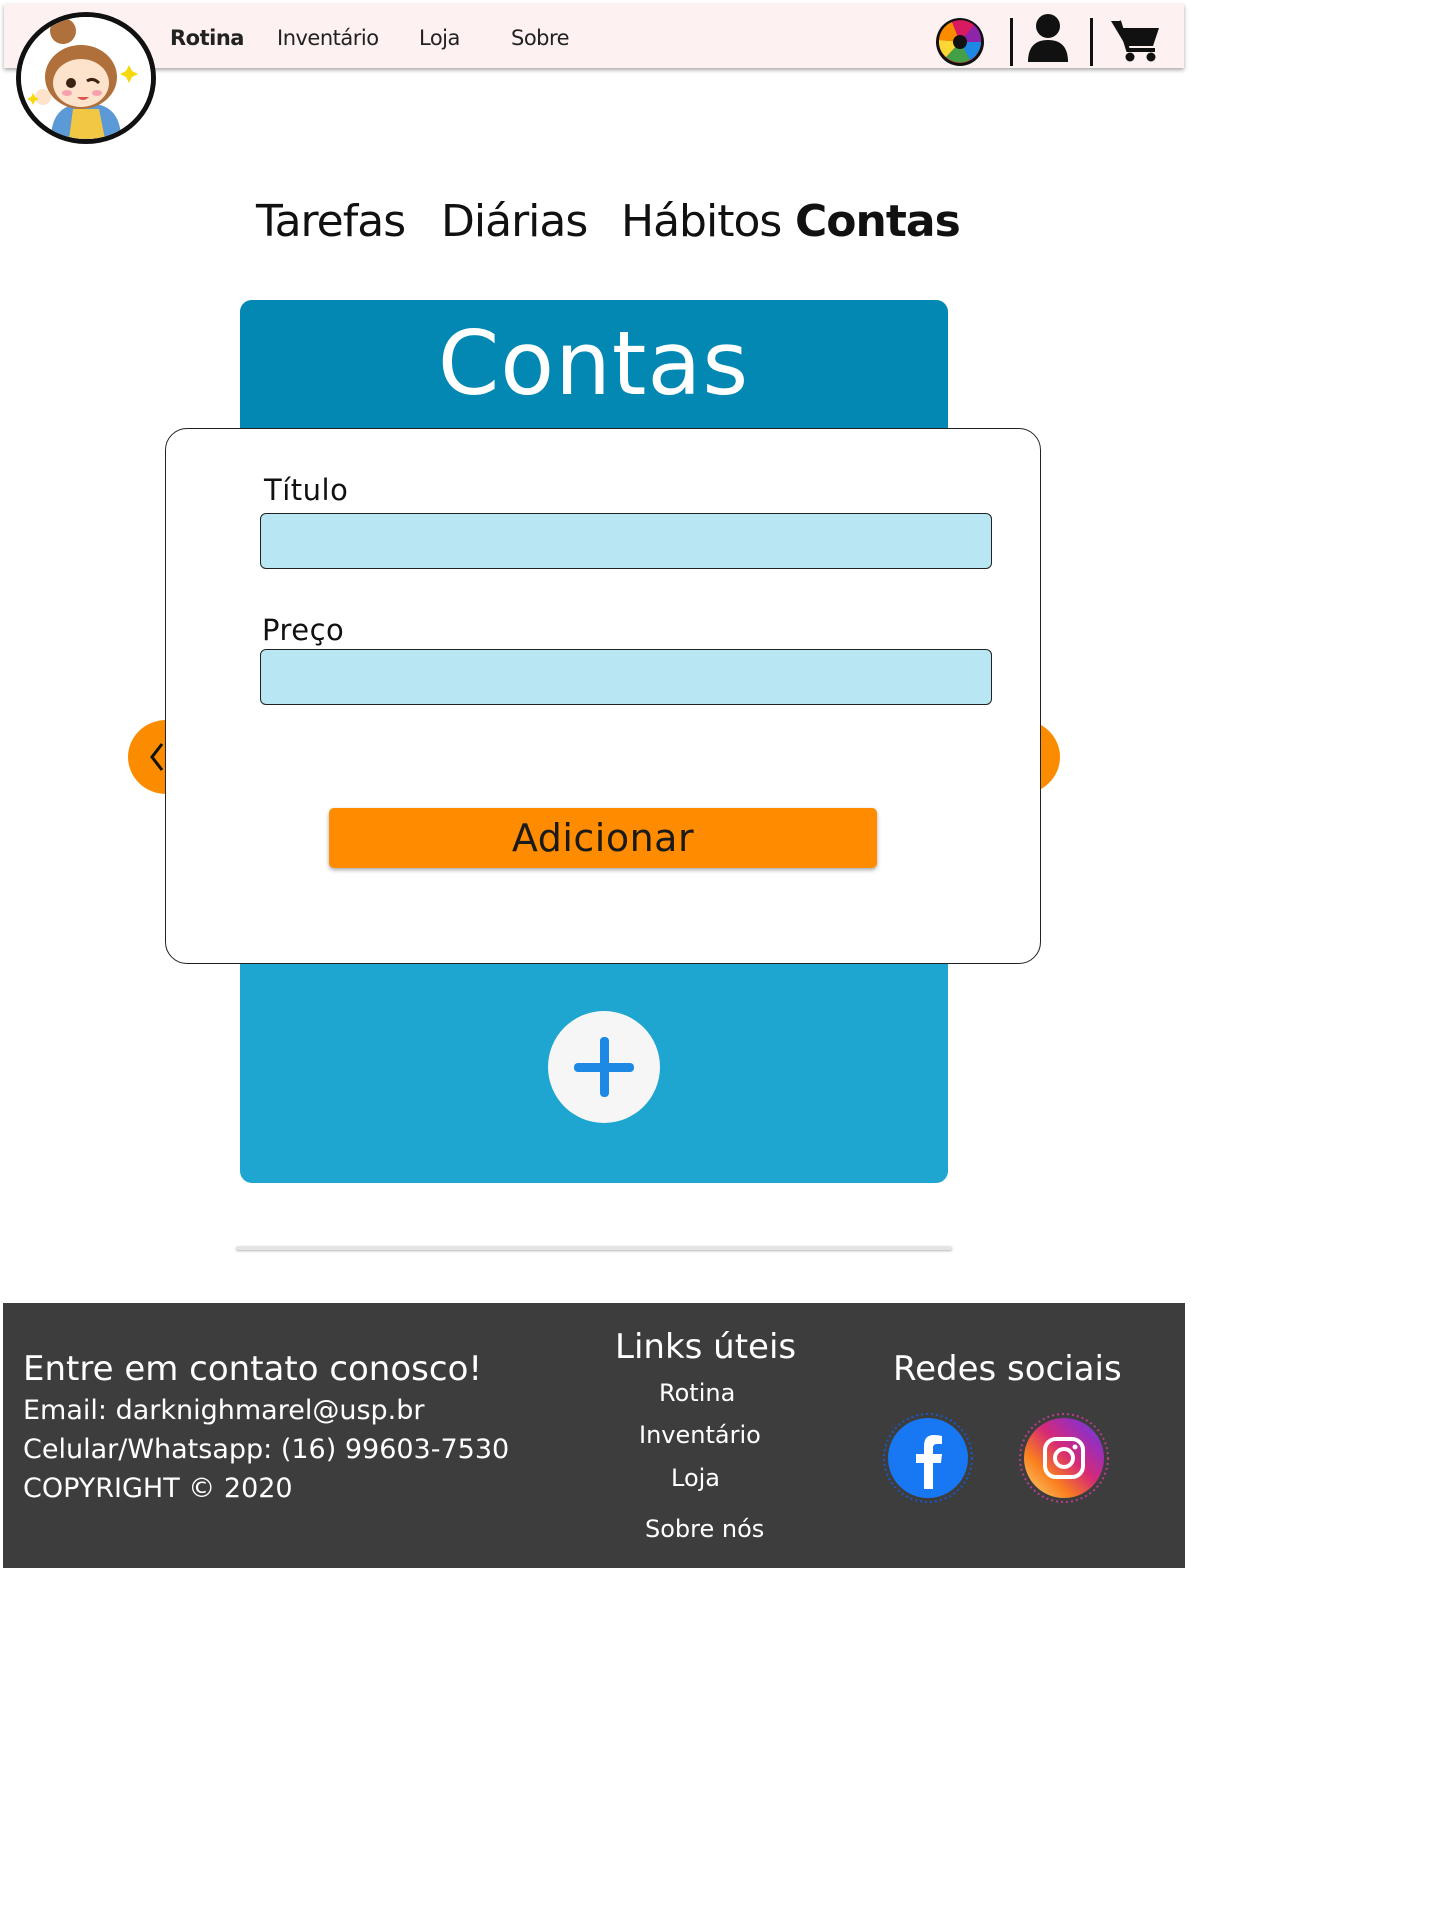  I want to click on preco-label: Preço, so click(303, 630).